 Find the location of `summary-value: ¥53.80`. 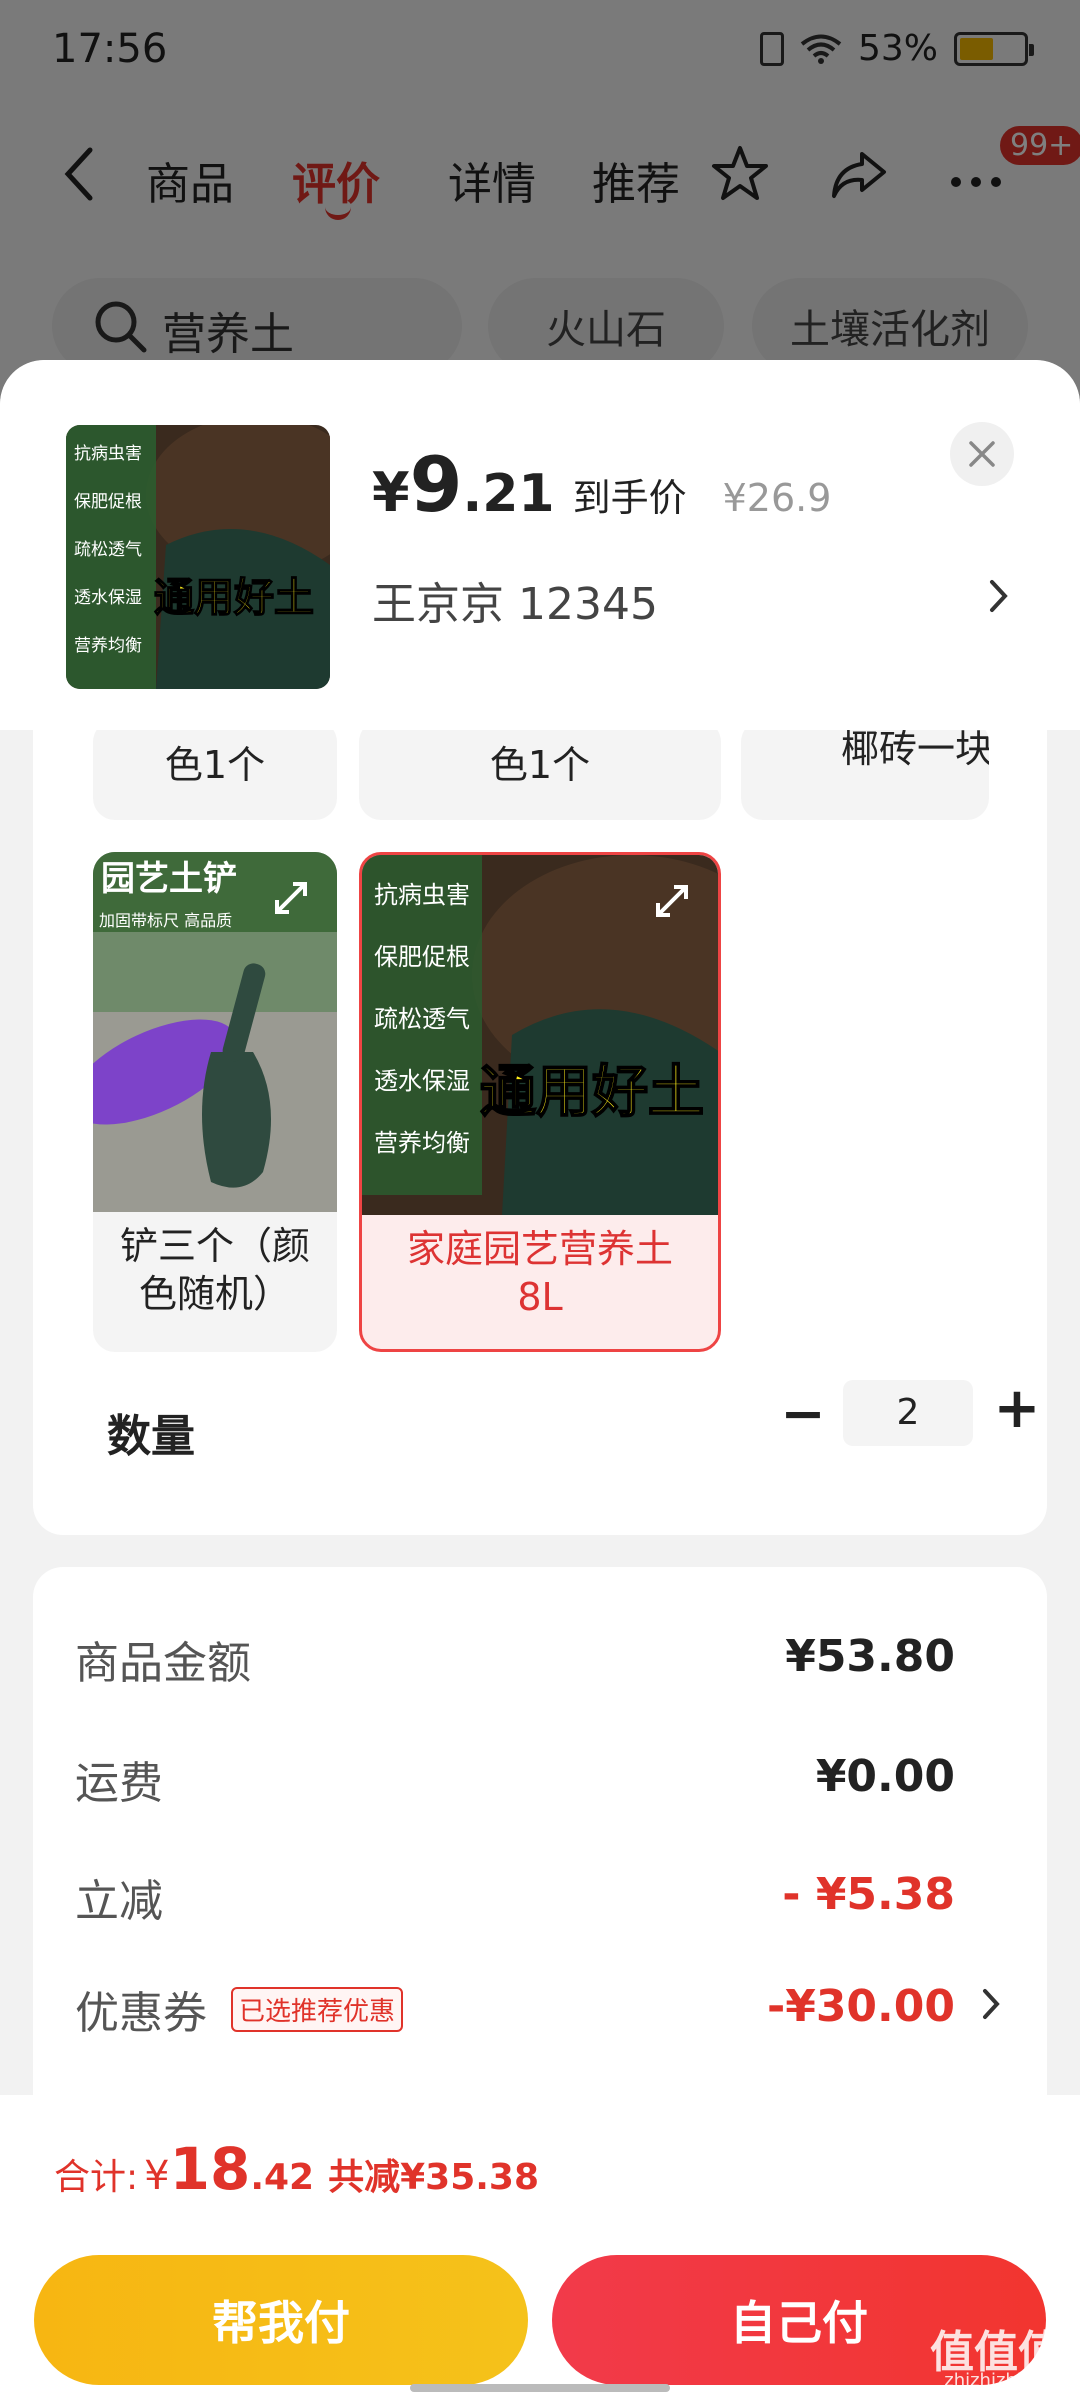

summary-value: ¥53.80 is located at coordinates (870, 1656).